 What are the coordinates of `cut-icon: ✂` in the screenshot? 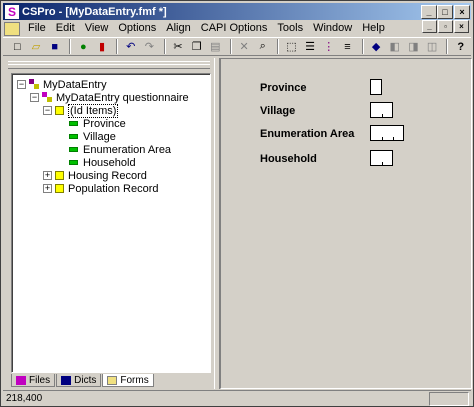 It's located at (178, 47).